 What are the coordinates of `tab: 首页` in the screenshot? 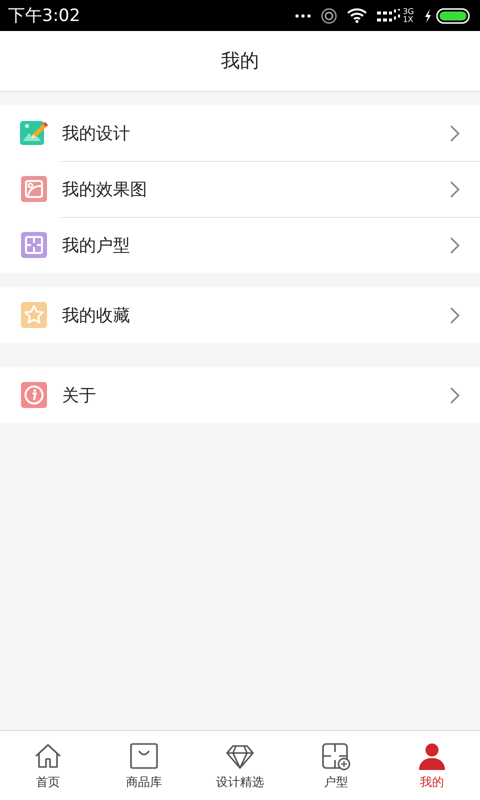 It's located at (48, 765).